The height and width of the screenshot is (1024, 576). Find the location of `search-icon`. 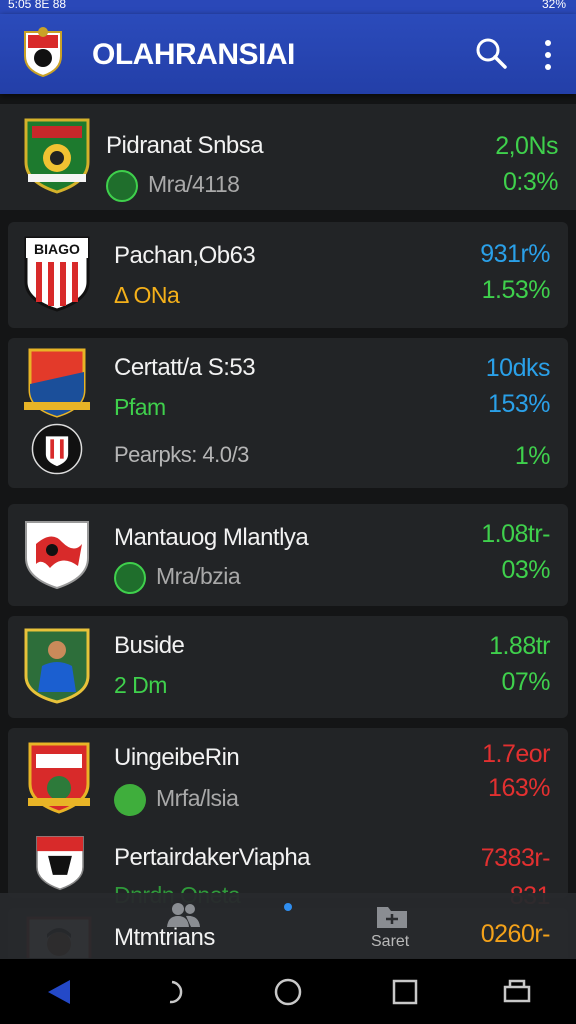

search-icon is located at coordinates (491, 53).